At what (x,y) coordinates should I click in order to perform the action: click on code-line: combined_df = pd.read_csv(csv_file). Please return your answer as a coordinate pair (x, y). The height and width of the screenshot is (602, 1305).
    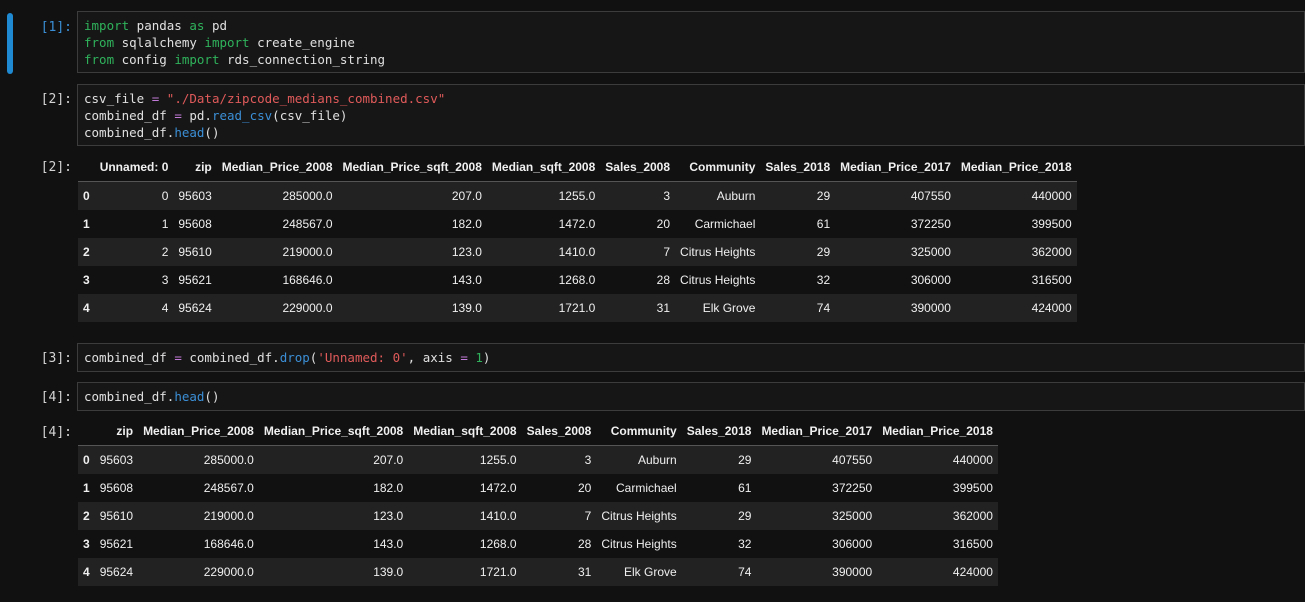
    Looking at the image, I should click on (691, 115).